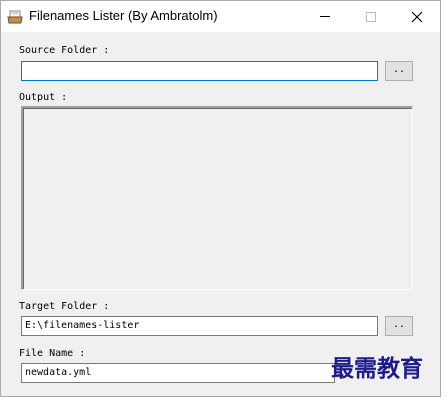  I want to click on minimize-button, so click(325, 16).